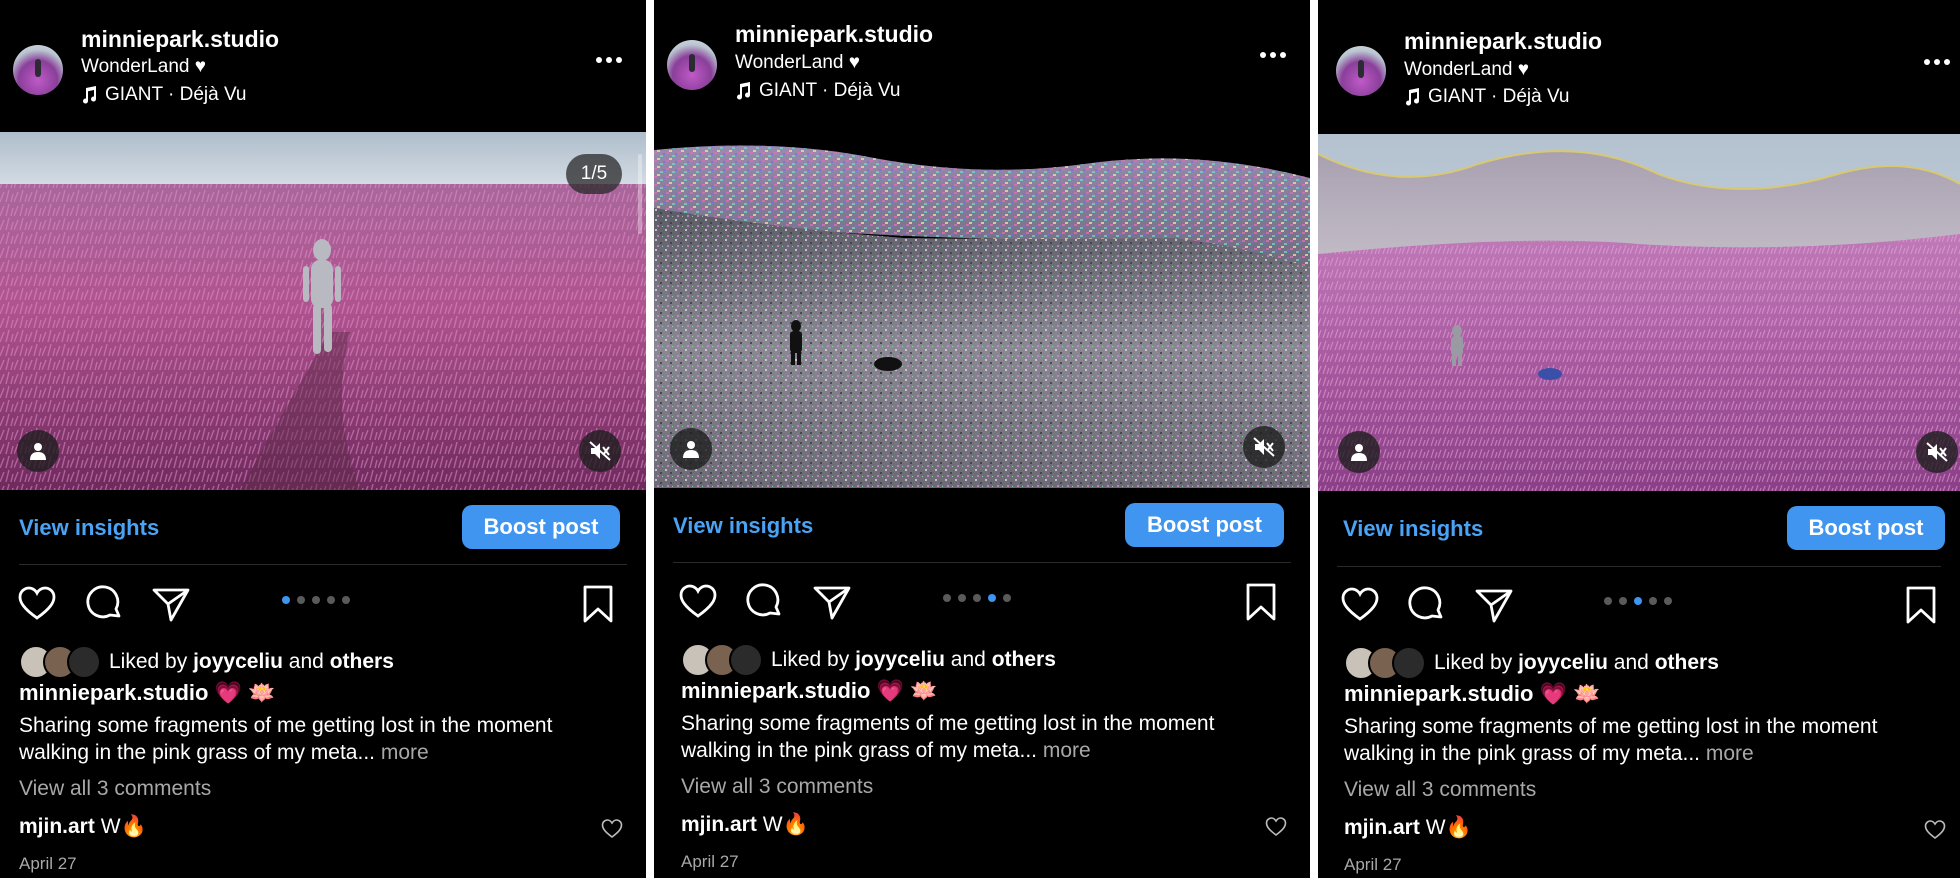 The width and height of the screenshot is (1960, 878). Describe the element at coordinates (176, 94) in the screenshot. I see `music-label: GIANT · Déjà Vu` at that location.